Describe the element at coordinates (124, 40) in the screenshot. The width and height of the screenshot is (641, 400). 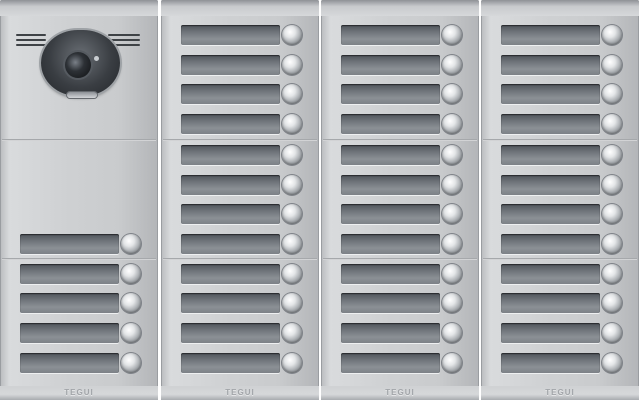
I see `speaker-grille-right` at that location.